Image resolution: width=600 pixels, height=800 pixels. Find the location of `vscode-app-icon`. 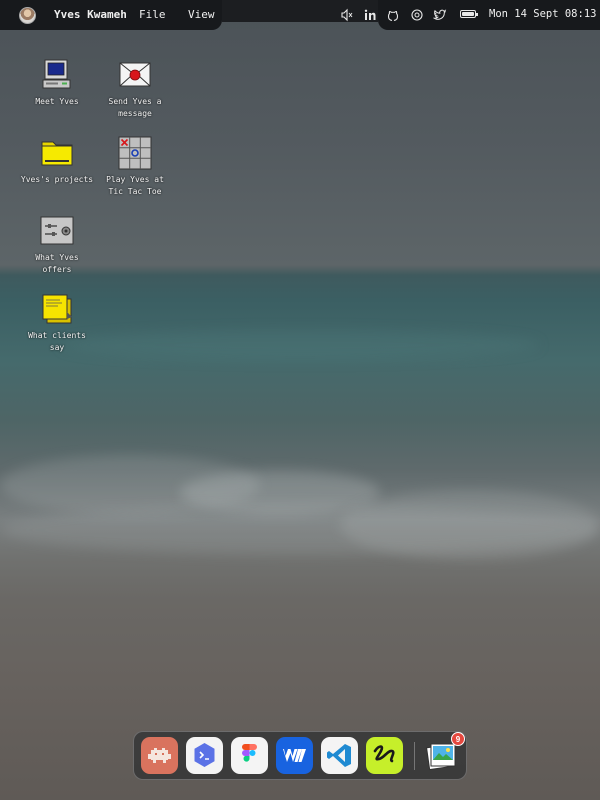

vscode-app-icon is located at coordinates (339, 755).